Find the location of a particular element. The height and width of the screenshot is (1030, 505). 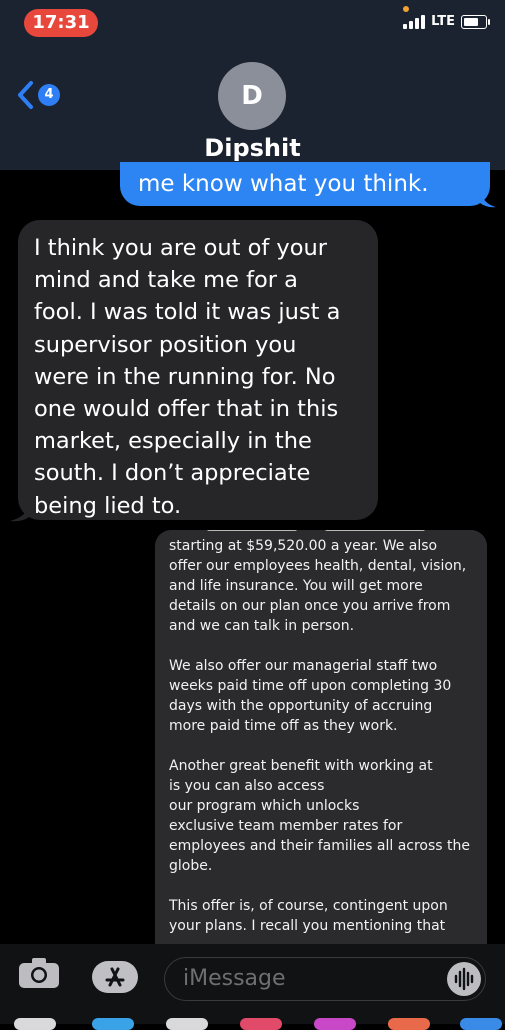

received-bubble-tail is located at coordinates (20, 512).